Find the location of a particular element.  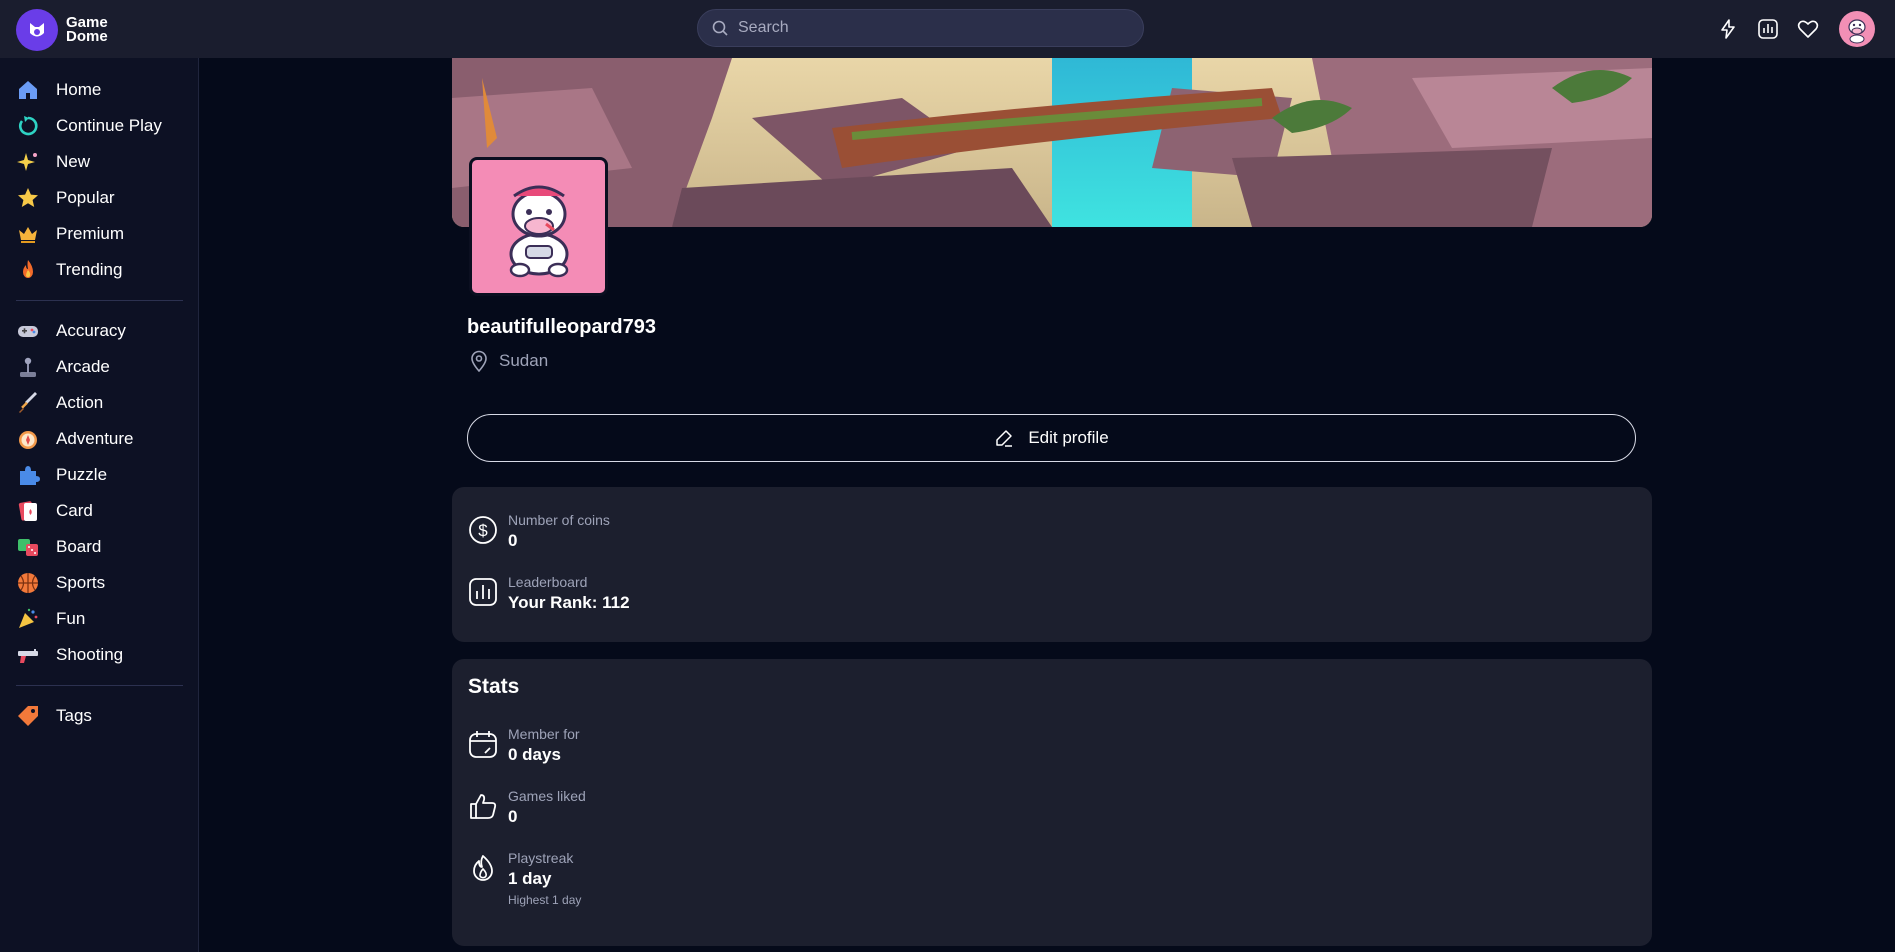

sidebar-item-tags: Tags is located at coordinates (99, 716).